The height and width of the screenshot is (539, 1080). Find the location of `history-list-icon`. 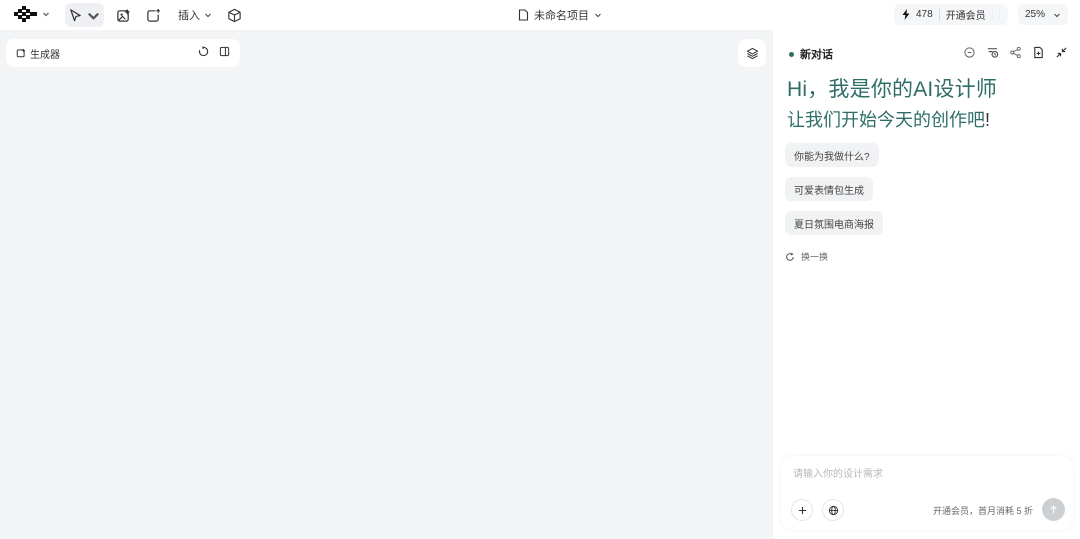

history-list-icon is located at coordinates (992, 52).